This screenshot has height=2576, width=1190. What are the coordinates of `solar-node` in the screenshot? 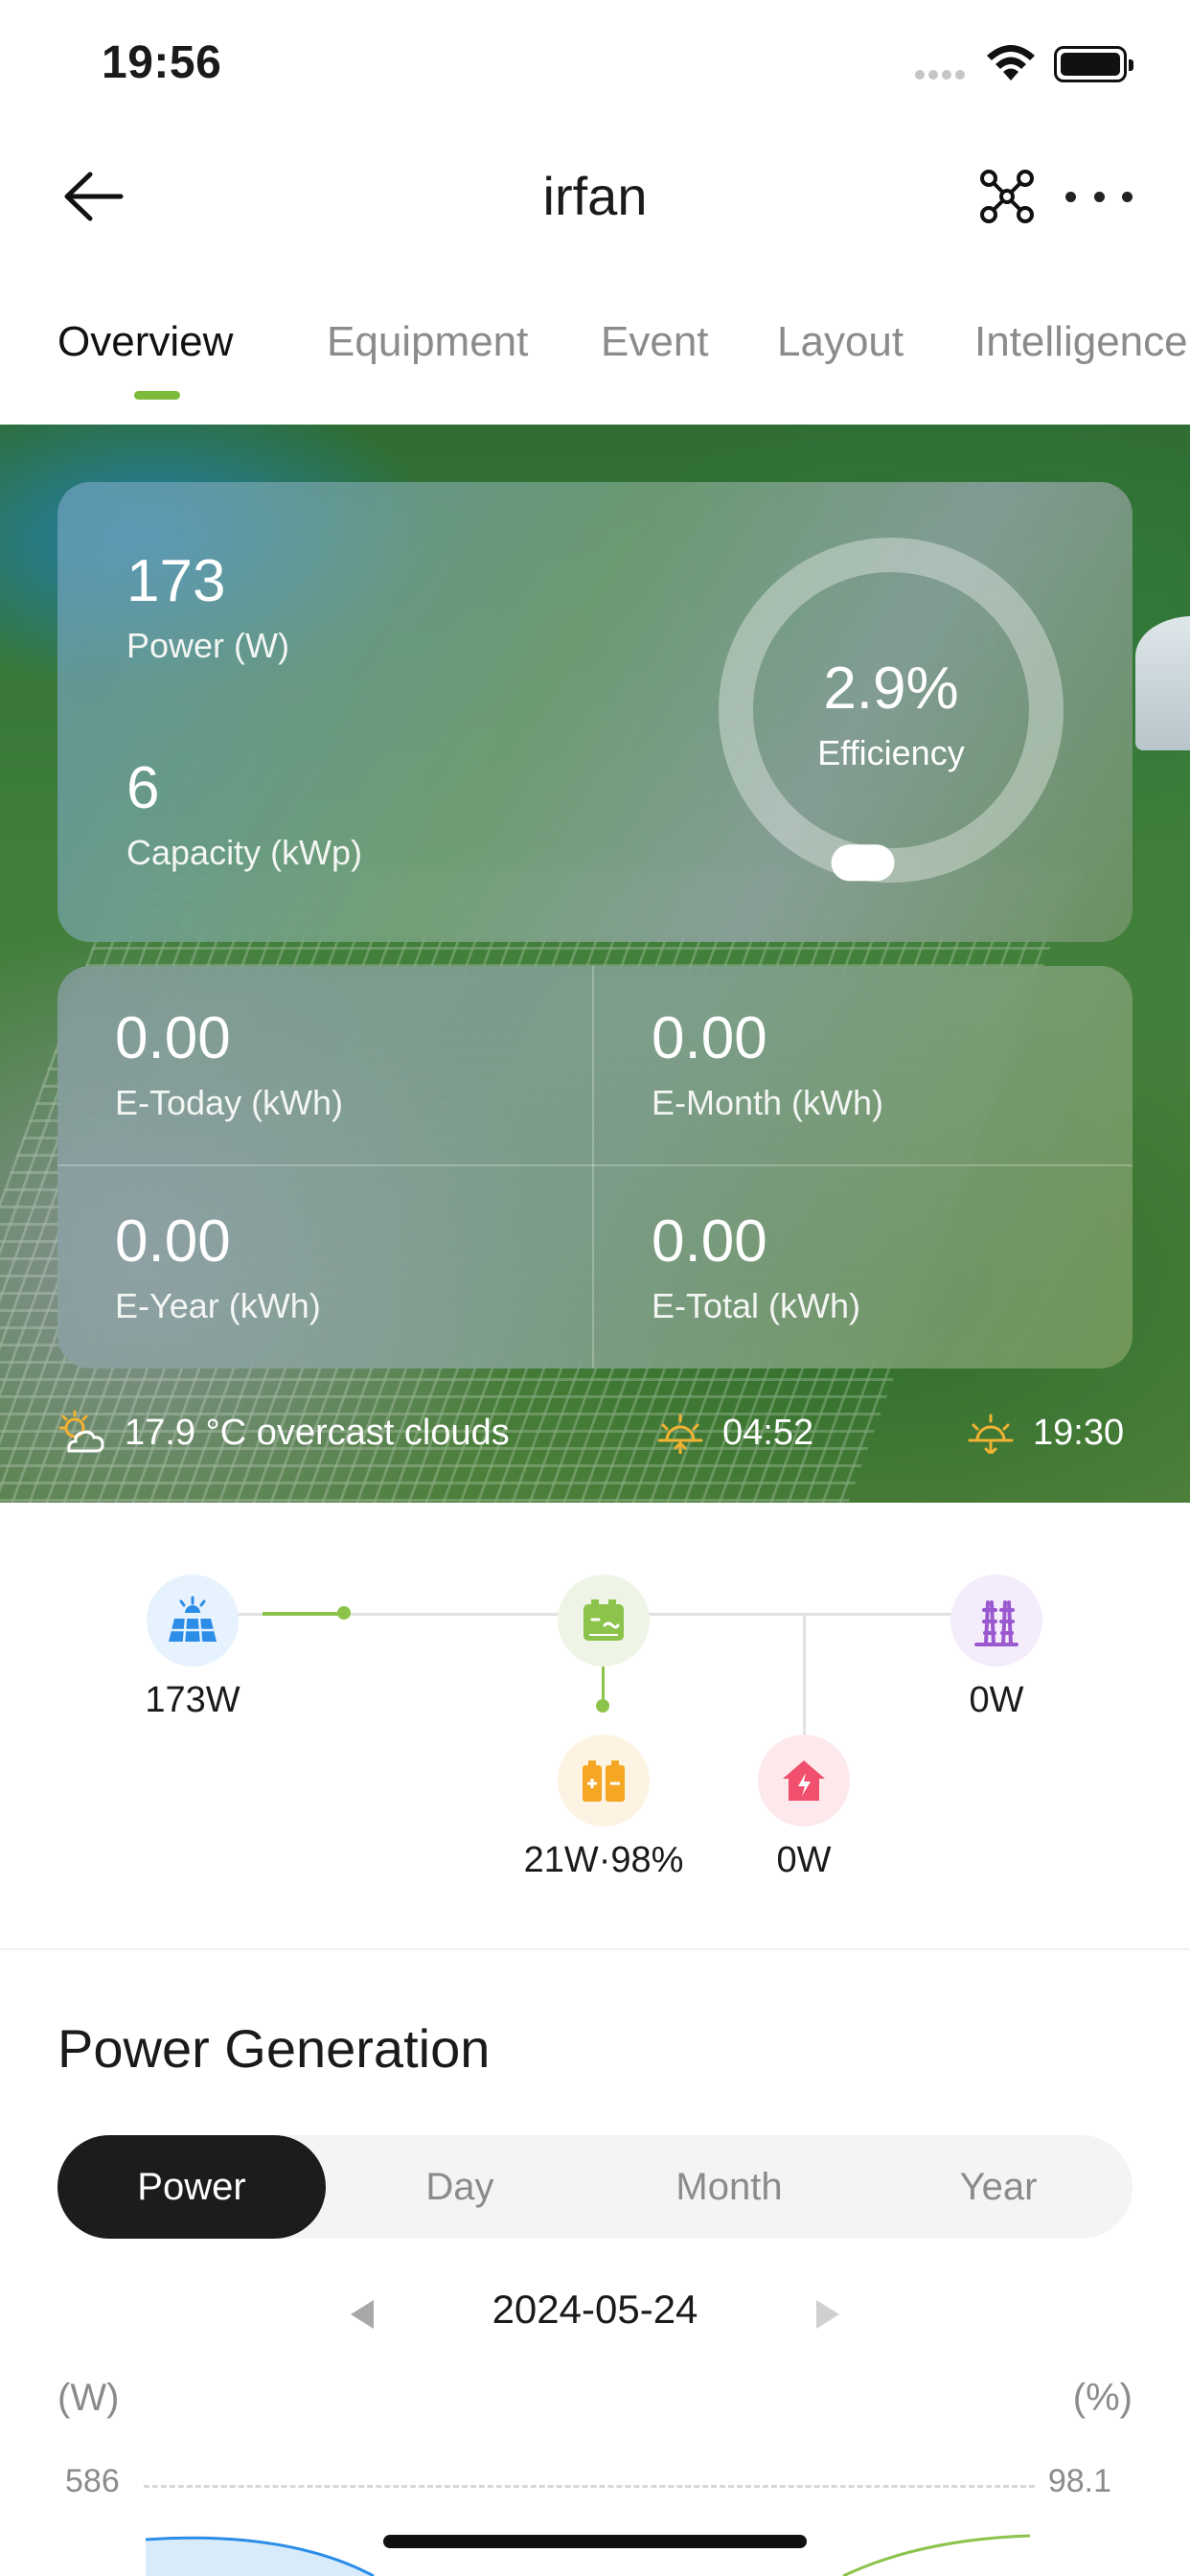 It's located at (193, 1621).